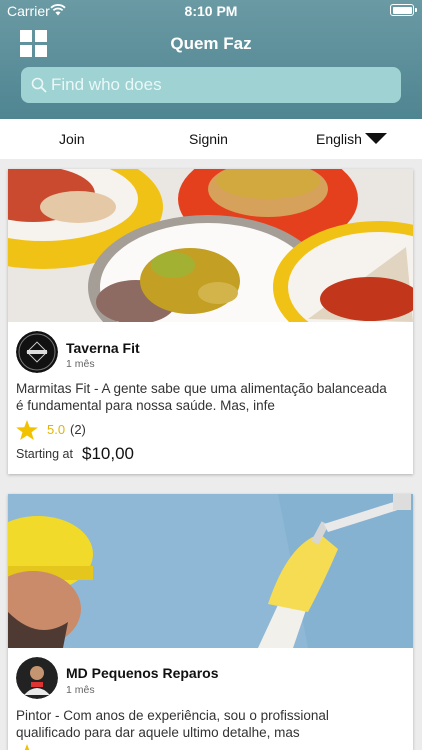 Image resolution: width=422 pixels, height=750 pixels. What do you see at coordinates (103, 348) in the screenshot?
I see `business-name: Taverna Fit` at bounding box center [103, 348].